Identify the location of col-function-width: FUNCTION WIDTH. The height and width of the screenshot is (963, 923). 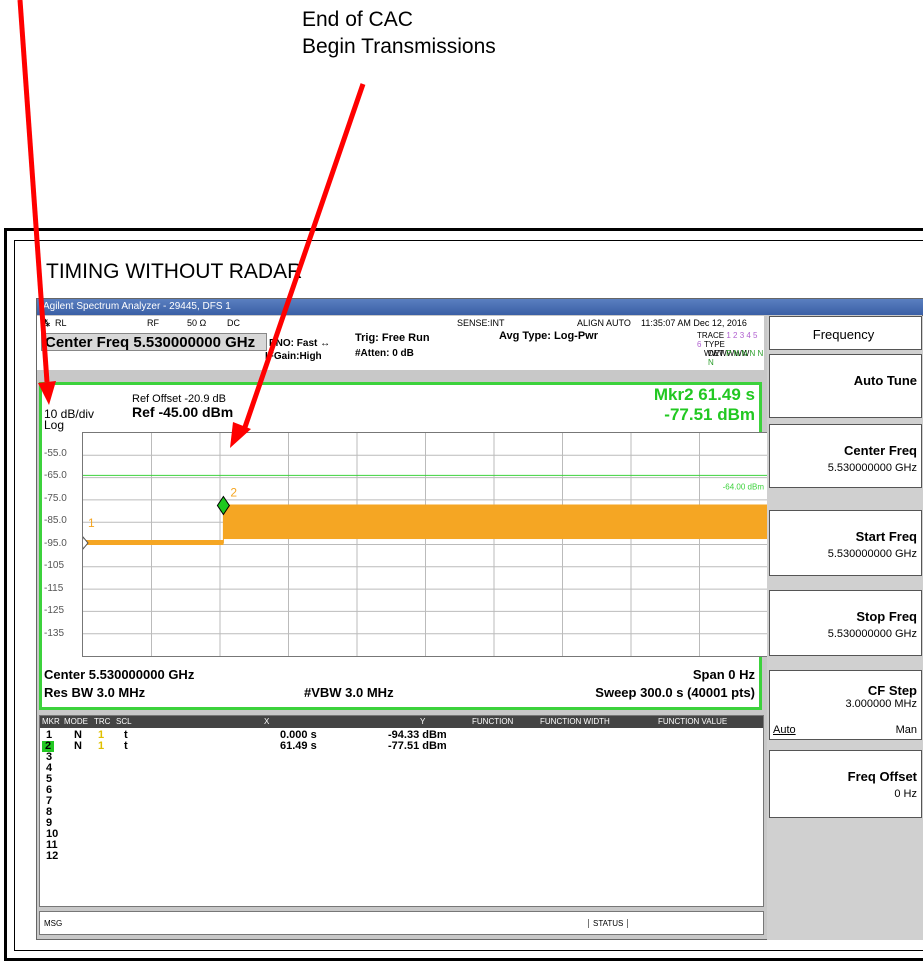
(575, 721).